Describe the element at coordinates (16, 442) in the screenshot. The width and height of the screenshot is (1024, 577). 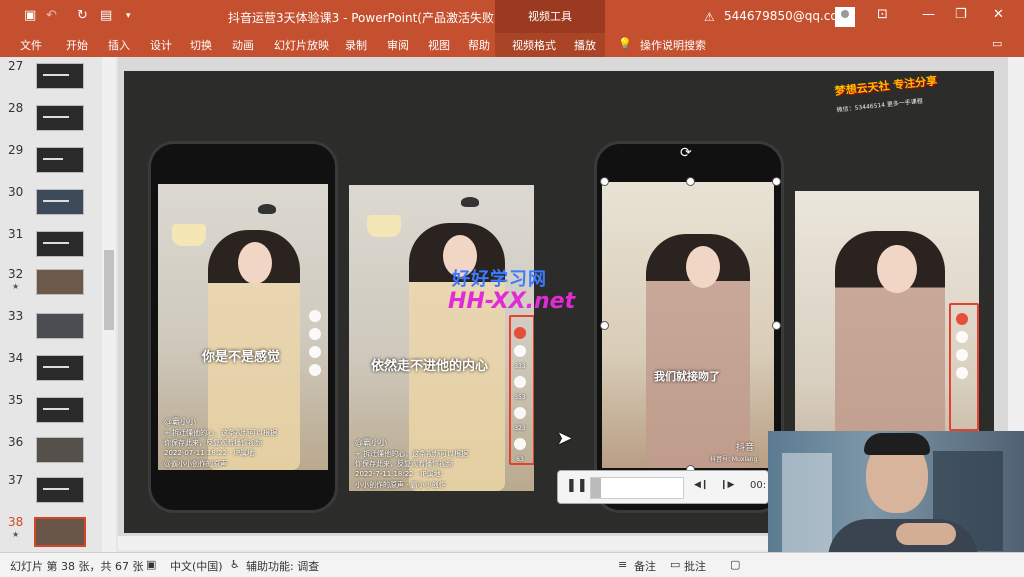
I see `slide-number: 36` at that location.